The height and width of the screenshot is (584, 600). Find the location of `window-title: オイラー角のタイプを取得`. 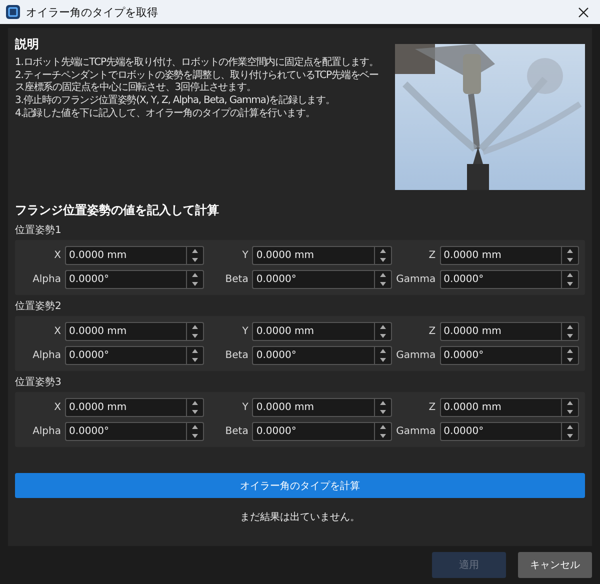

window-title: オイラー角のタイプを取得 is located at coordinates (92, 12).